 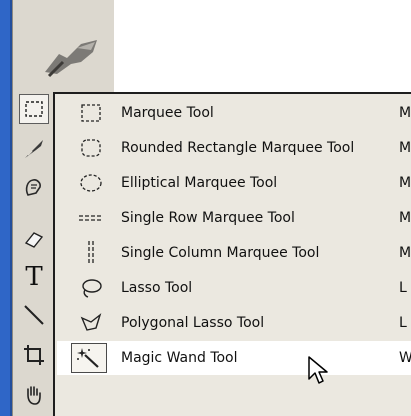 I want to click on polygonal-lasso-icon, so click(x=91, y=323).